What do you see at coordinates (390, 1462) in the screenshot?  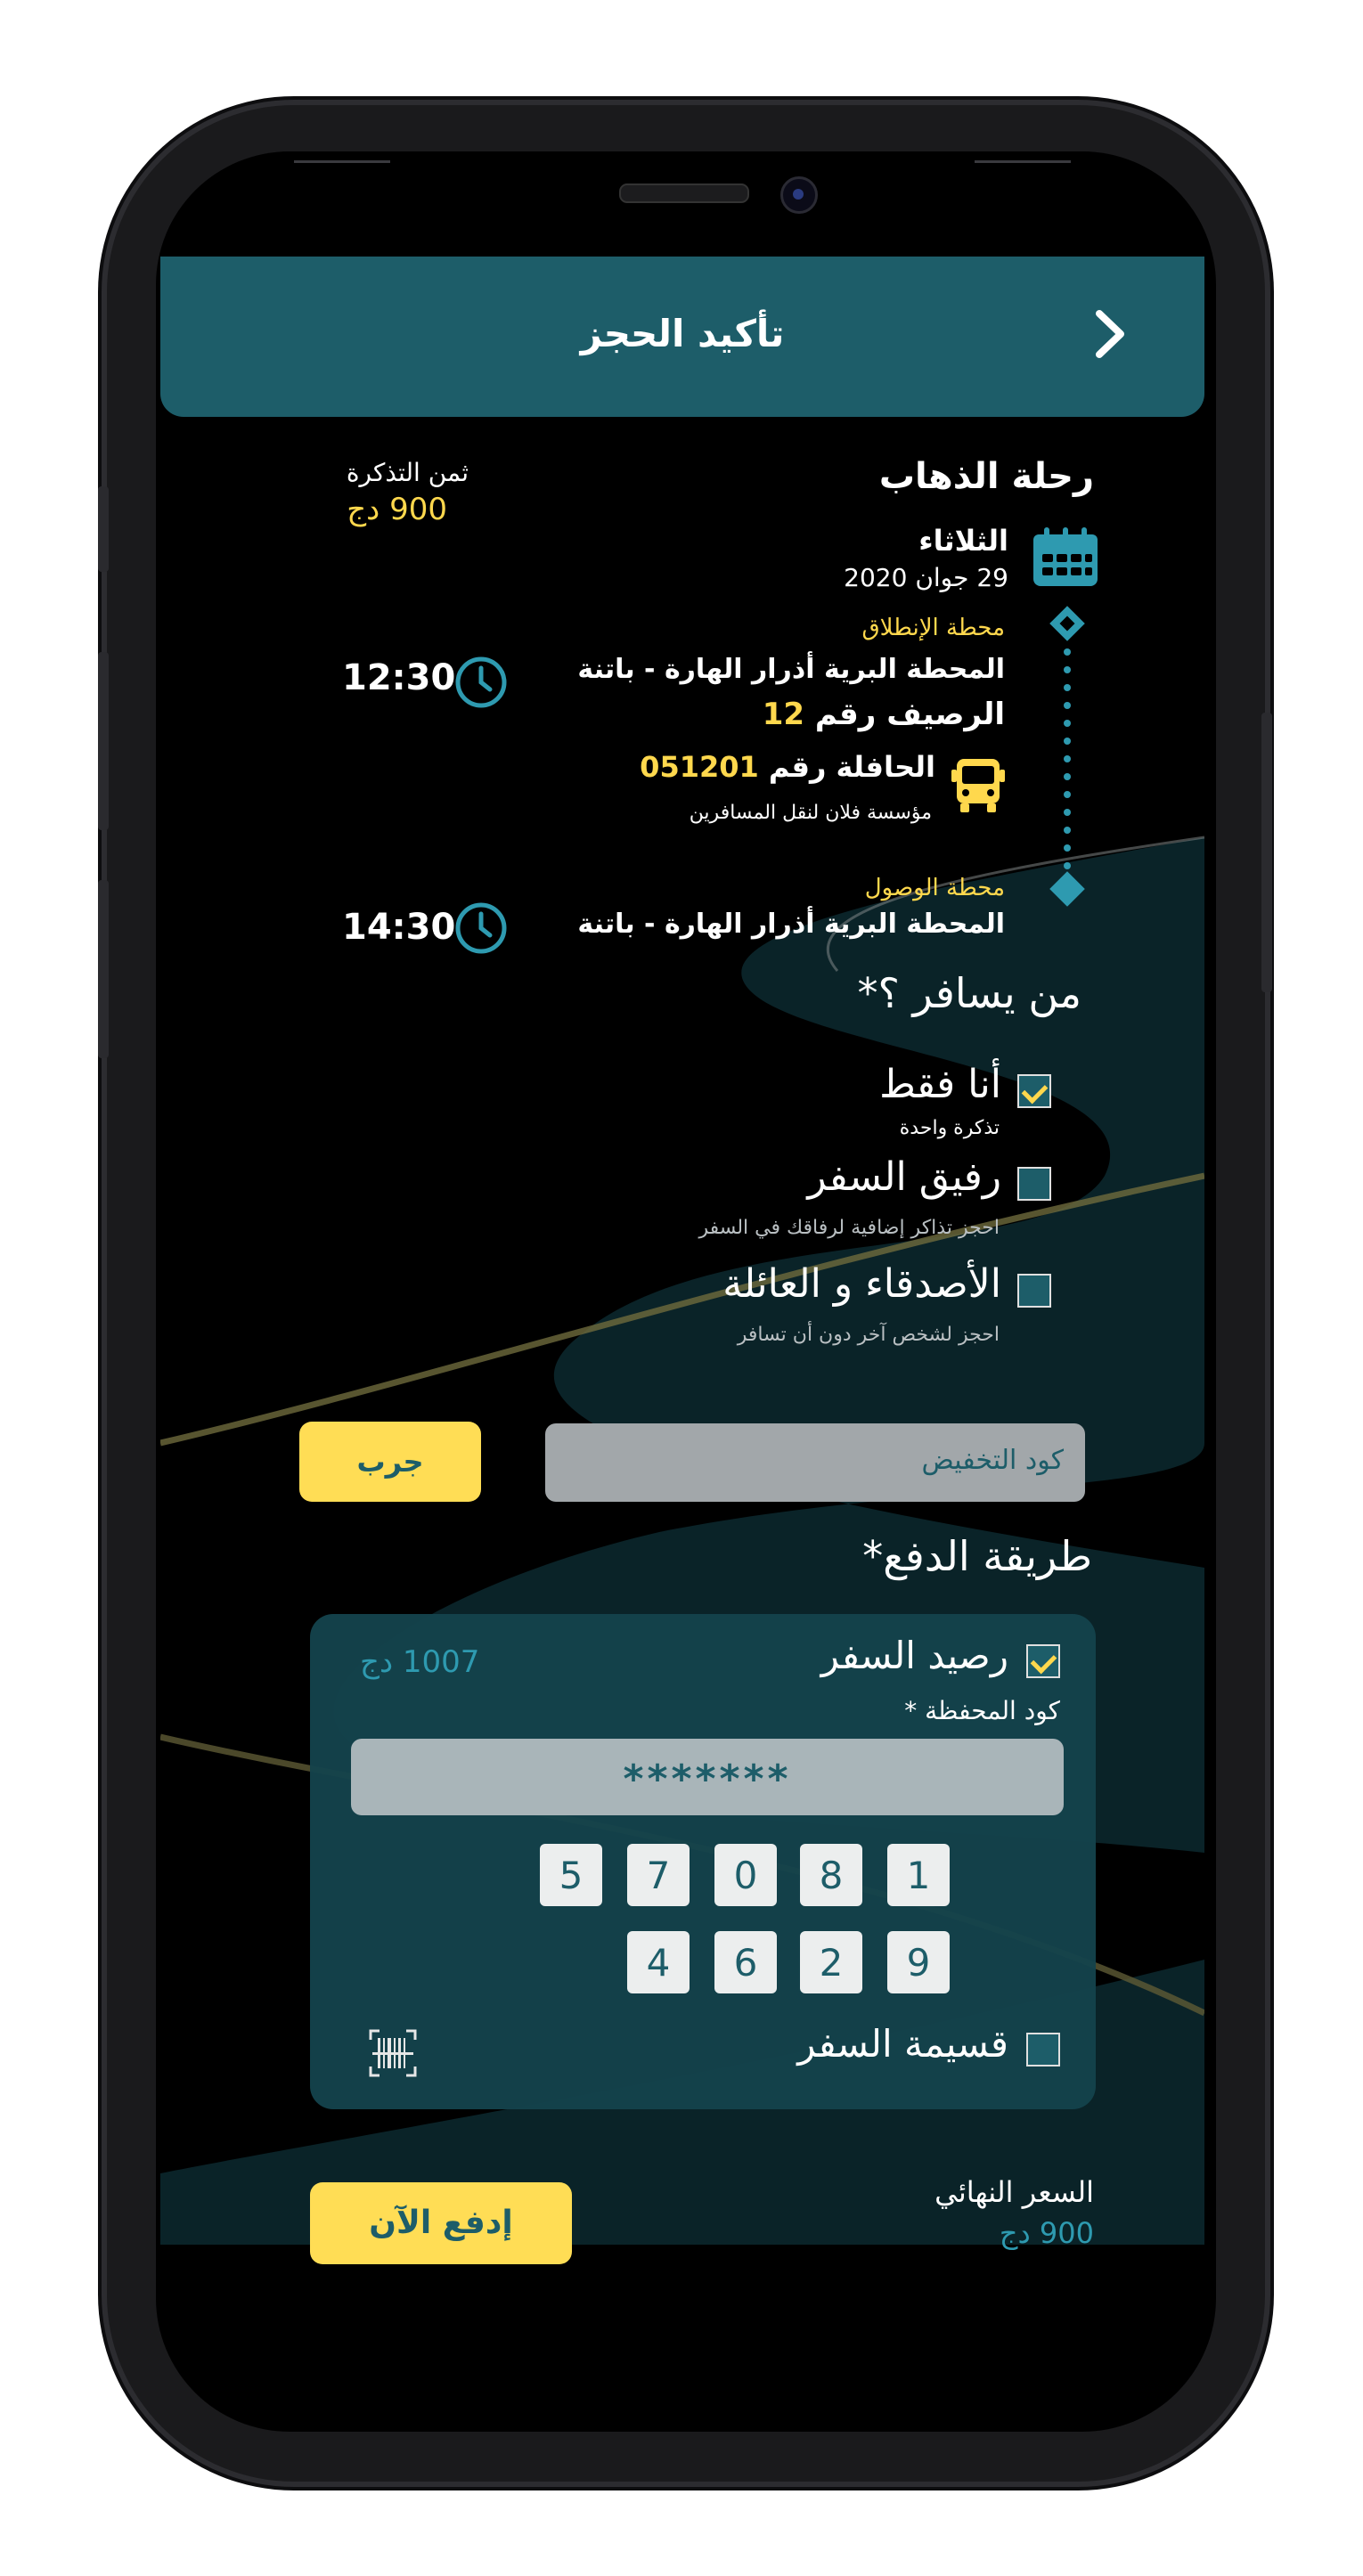 I see `try-discount-button: جرب` at bounding box center [390, 1462].